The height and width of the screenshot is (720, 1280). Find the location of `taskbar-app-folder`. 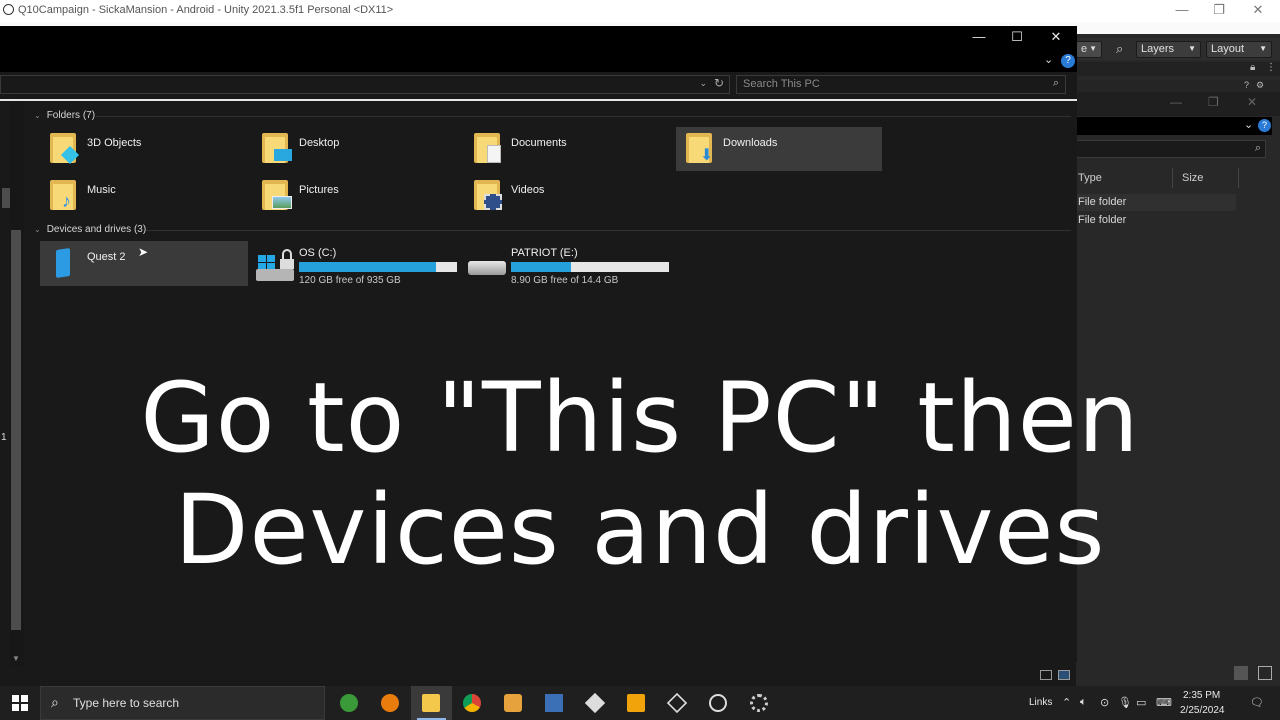

taskbar-app-folder is located at coordinates (636, 703).